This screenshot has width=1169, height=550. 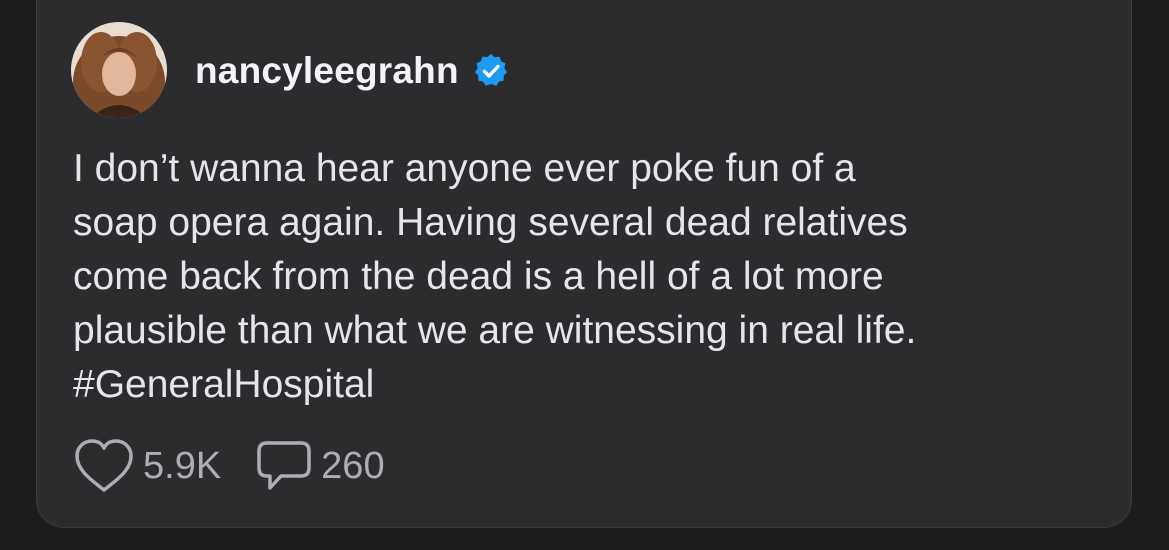 I want to click on avatar, so click(x=119, y=70).